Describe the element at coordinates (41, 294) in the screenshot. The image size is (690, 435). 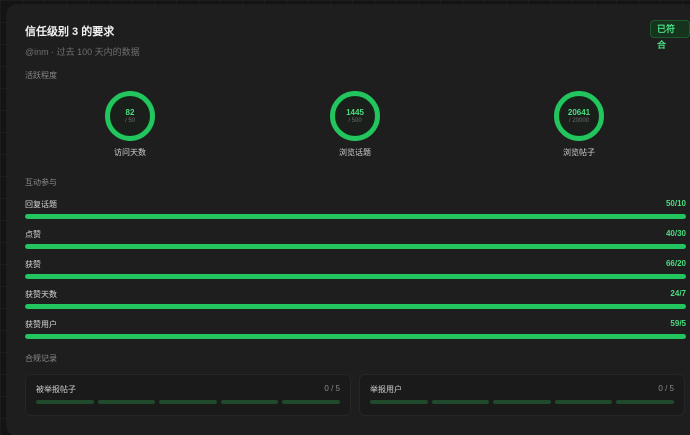
I see `metric-label: 获赞天数` at that location.